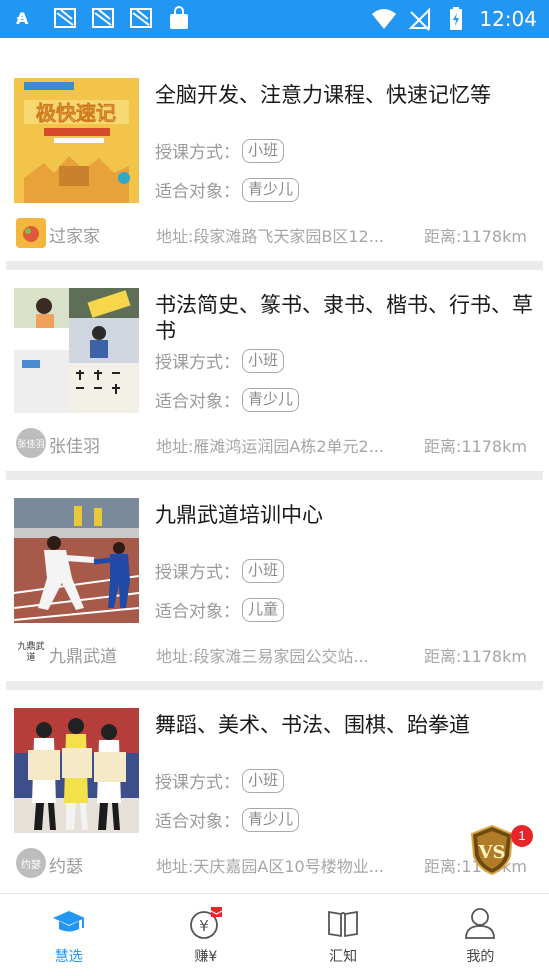 The image size is (549, 976). What do you see at coordinates (83, 657) in the screenshot?
I see `organization-name: 九鼎武道` at bounding box center [83, 657].